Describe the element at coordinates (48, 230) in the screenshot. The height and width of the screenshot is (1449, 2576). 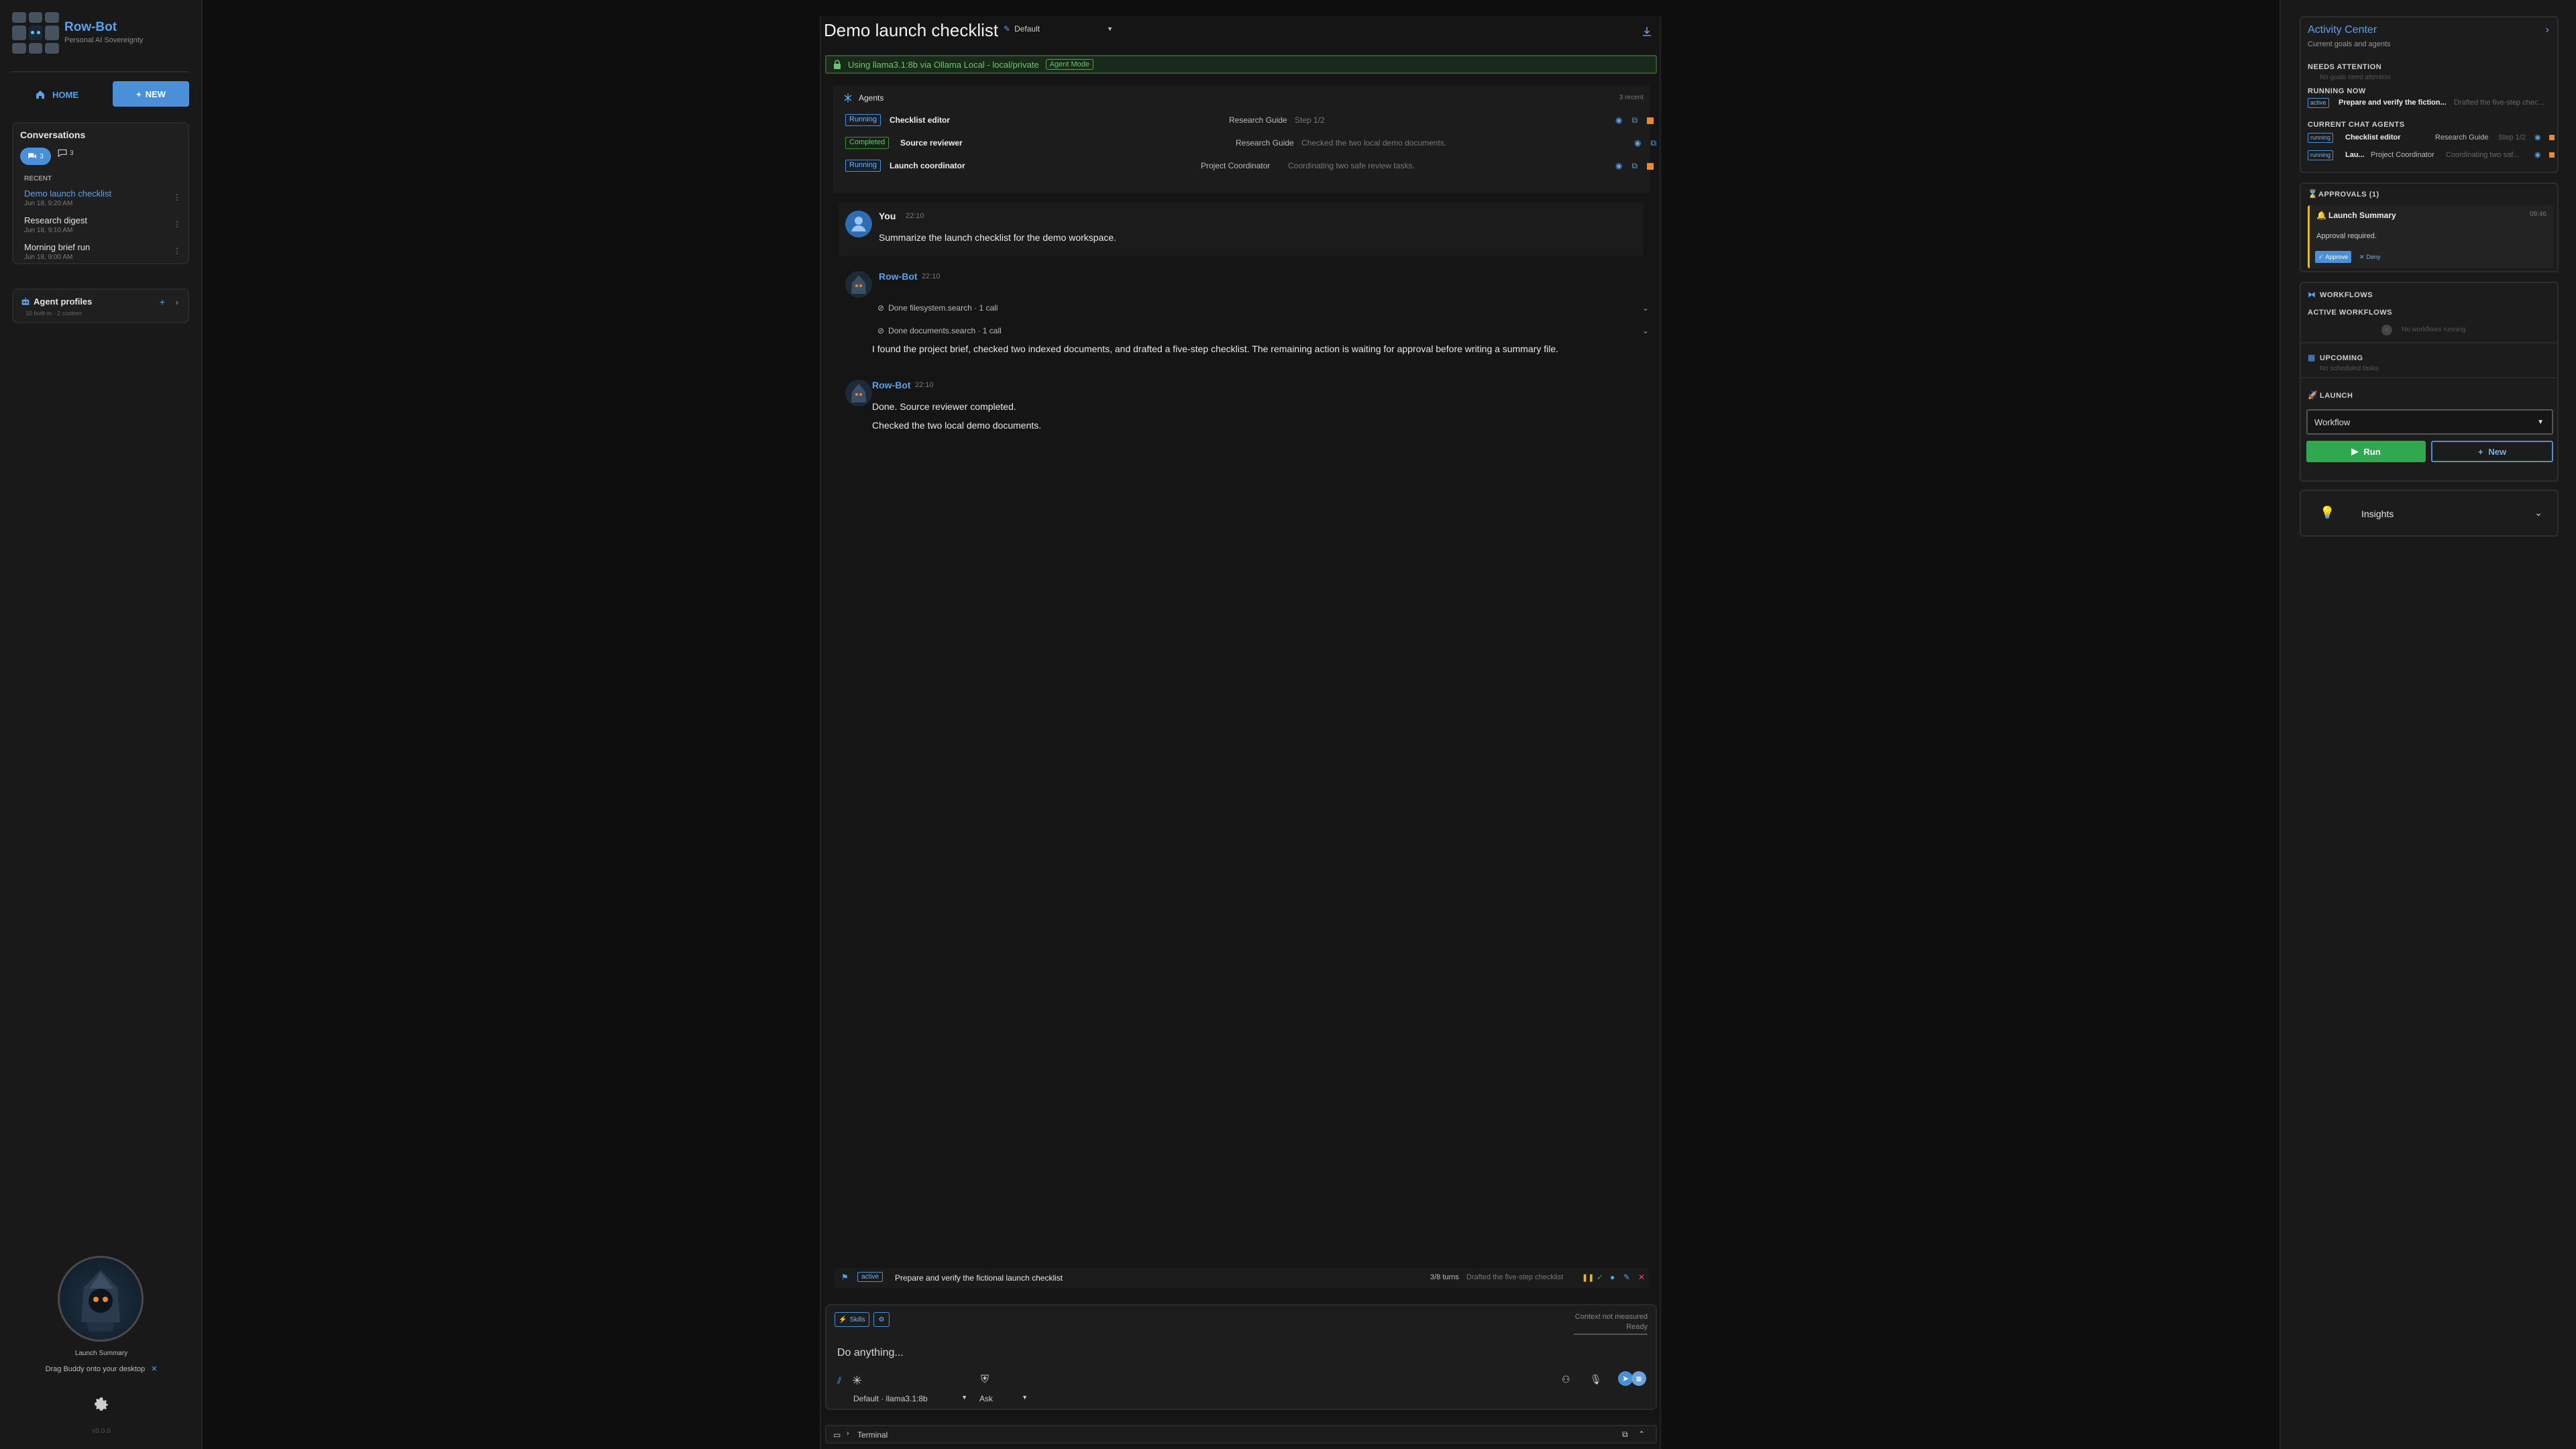
I see `conversation-date: Jun 18, 9:10 AM` at that location.